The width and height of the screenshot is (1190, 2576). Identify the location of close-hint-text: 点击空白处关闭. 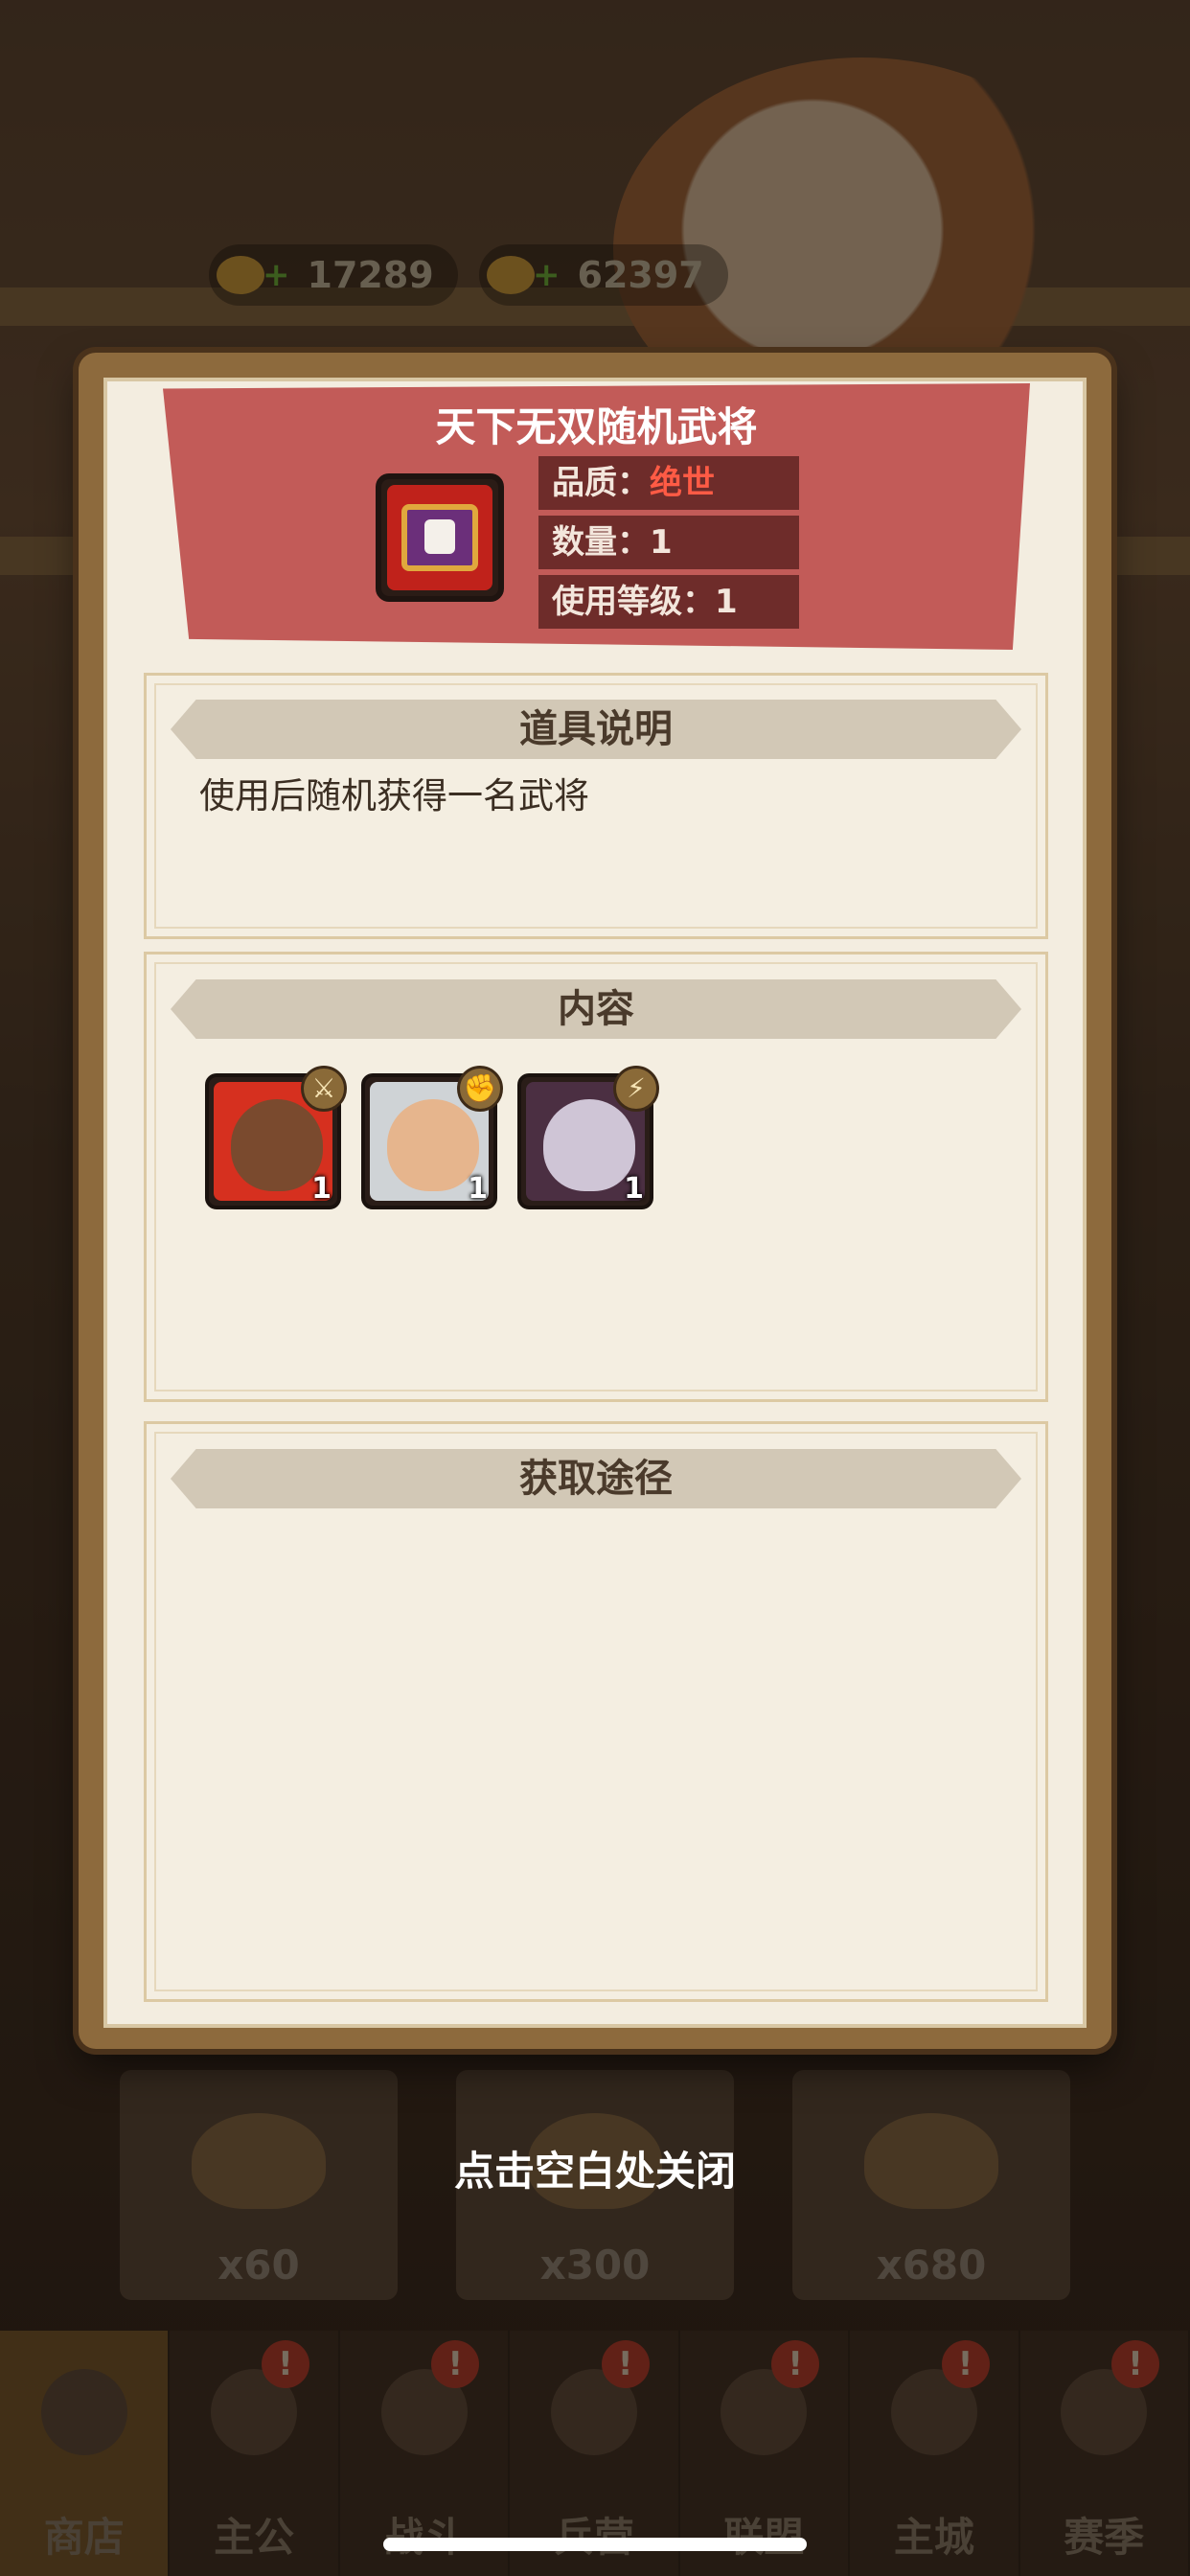
(595, 2168).